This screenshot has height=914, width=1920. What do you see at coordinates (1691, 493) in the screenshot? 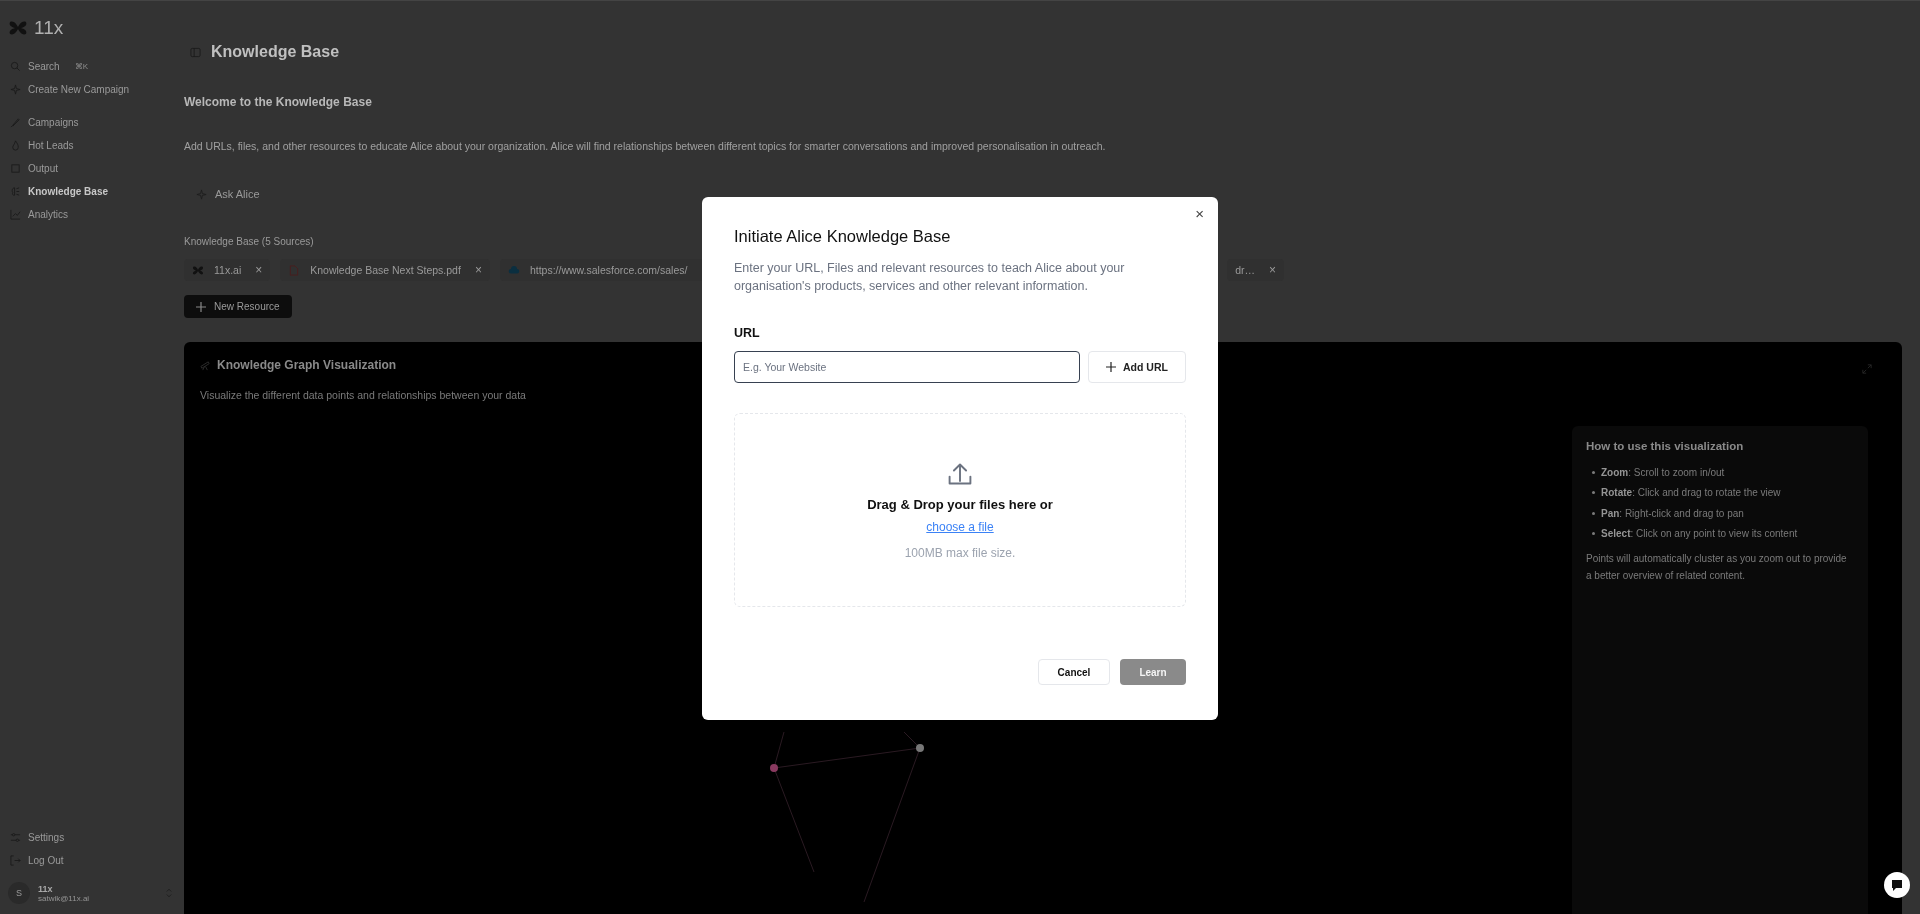
I see `help-item: Rotate: Click and drag to rotate the view` at bounding box center [1691, 493].